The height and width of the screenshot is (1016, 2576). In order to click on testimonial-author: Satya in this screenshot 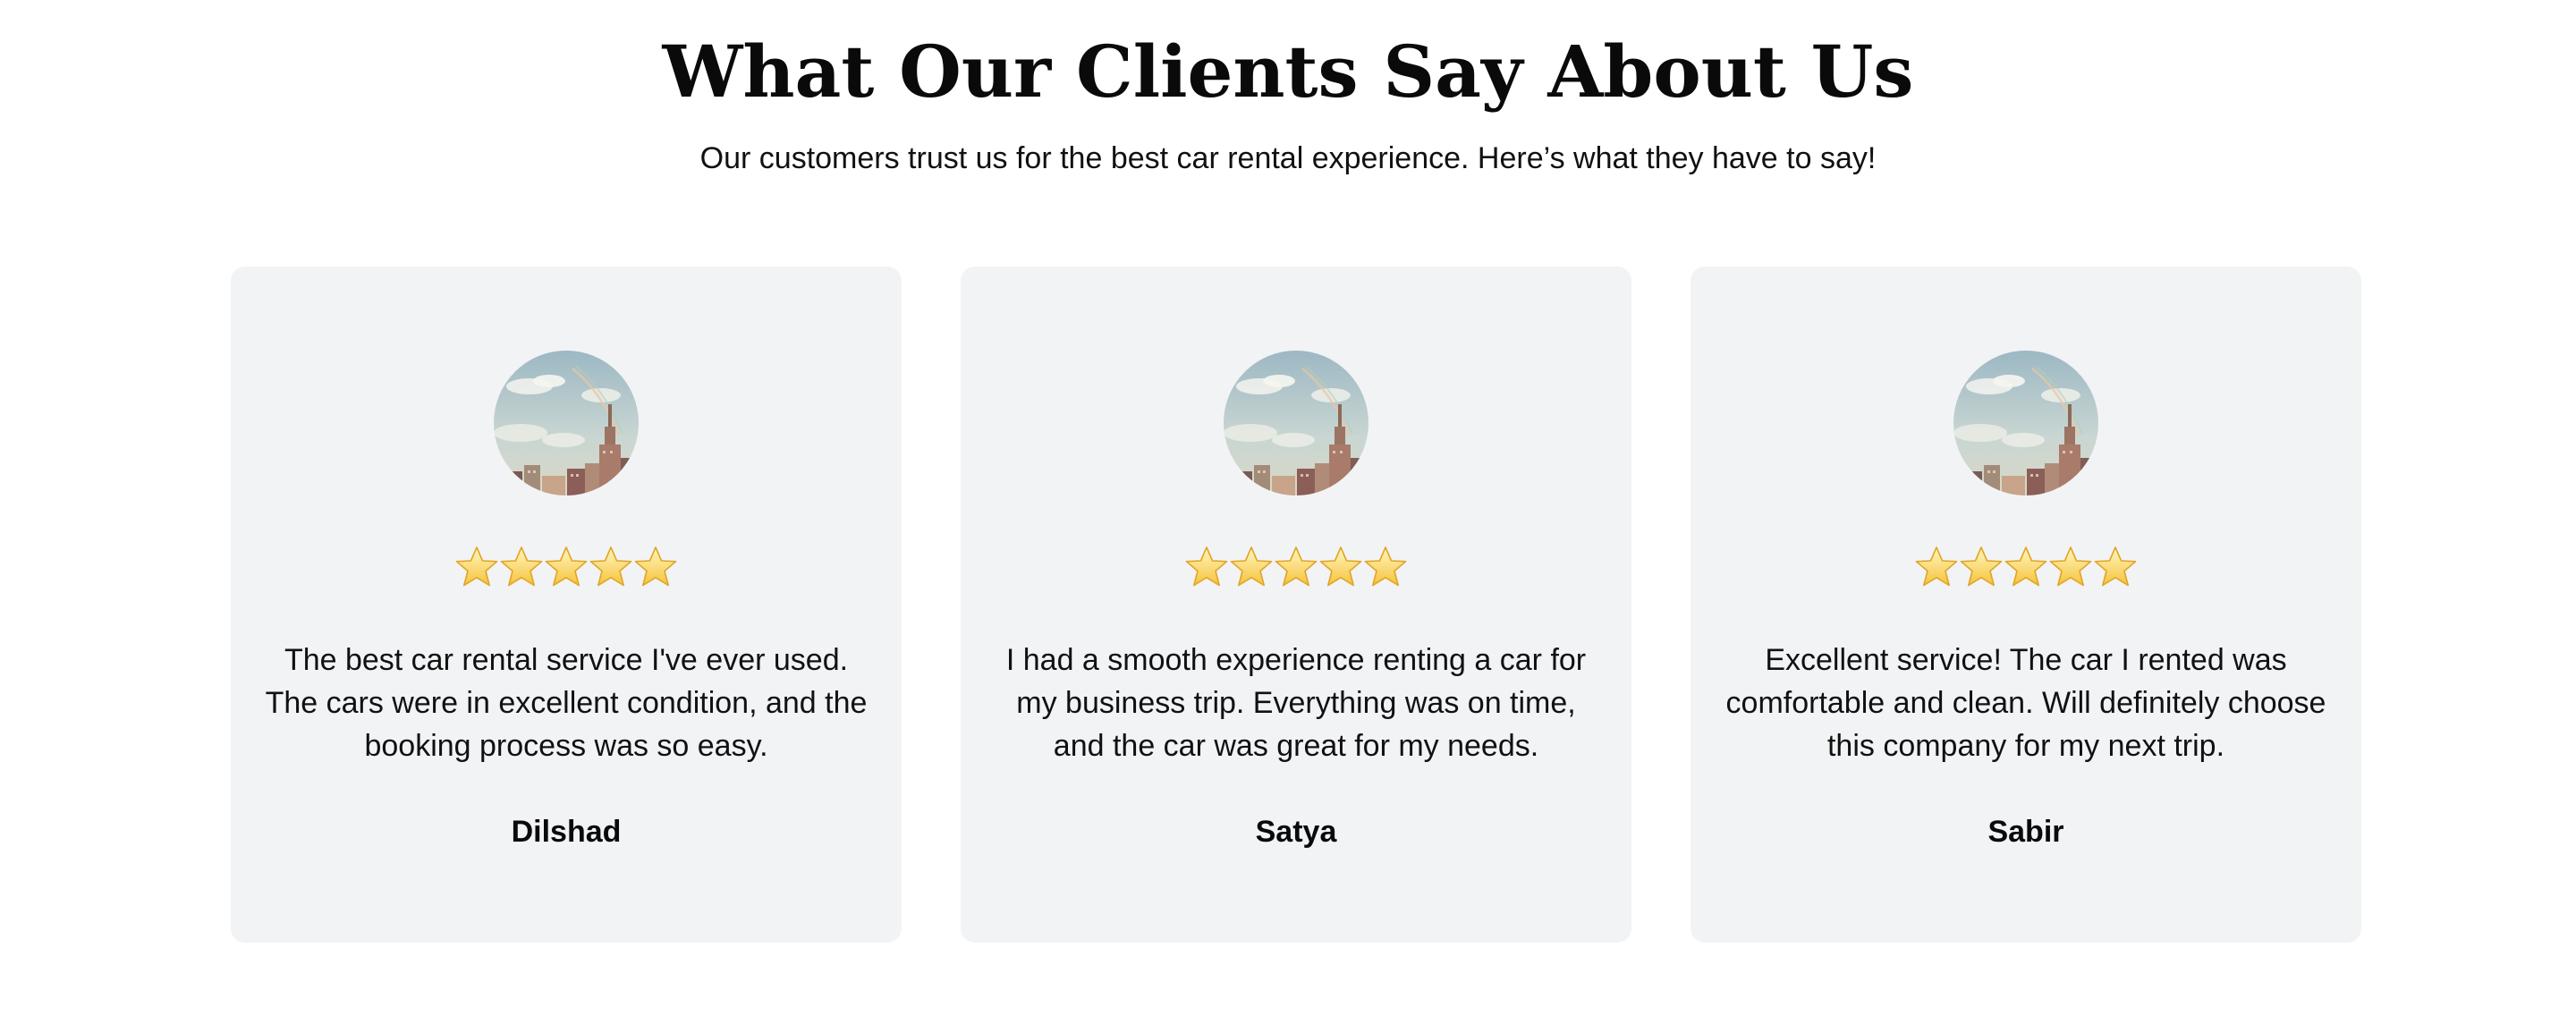, I will do `click(1296, 832)`.